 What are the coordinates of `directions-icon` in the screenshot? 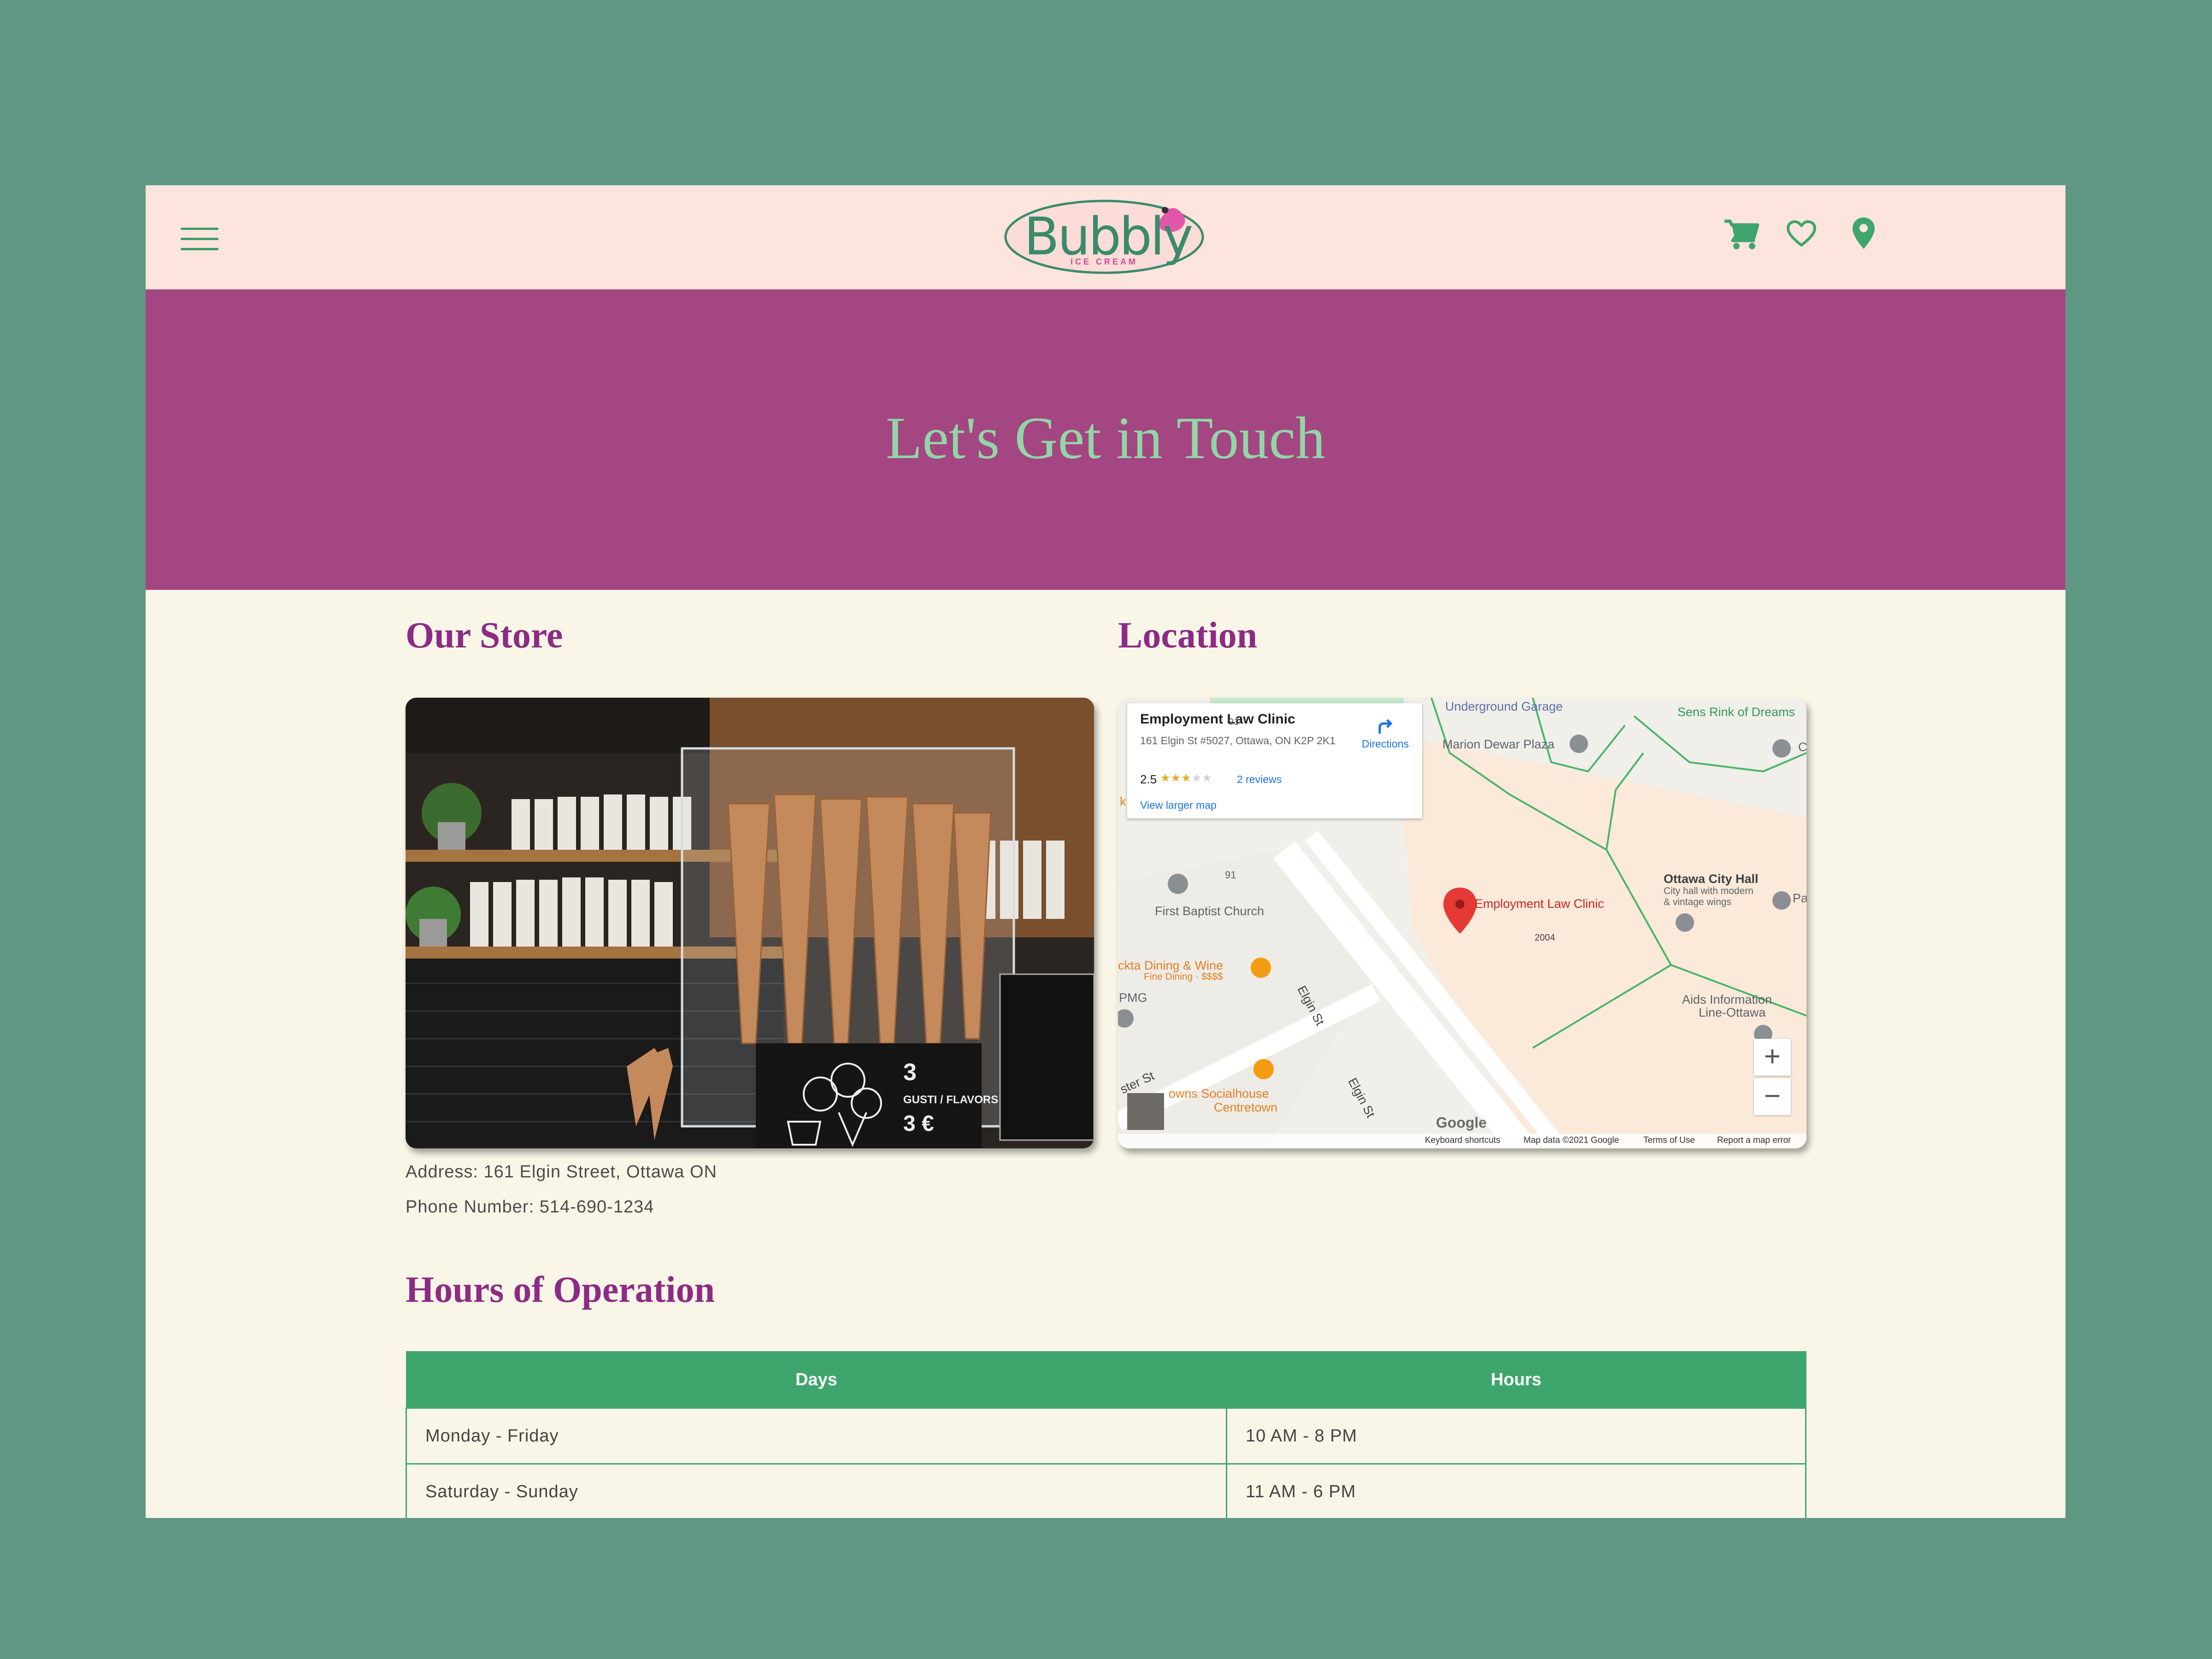 It's located at (1385, 726).